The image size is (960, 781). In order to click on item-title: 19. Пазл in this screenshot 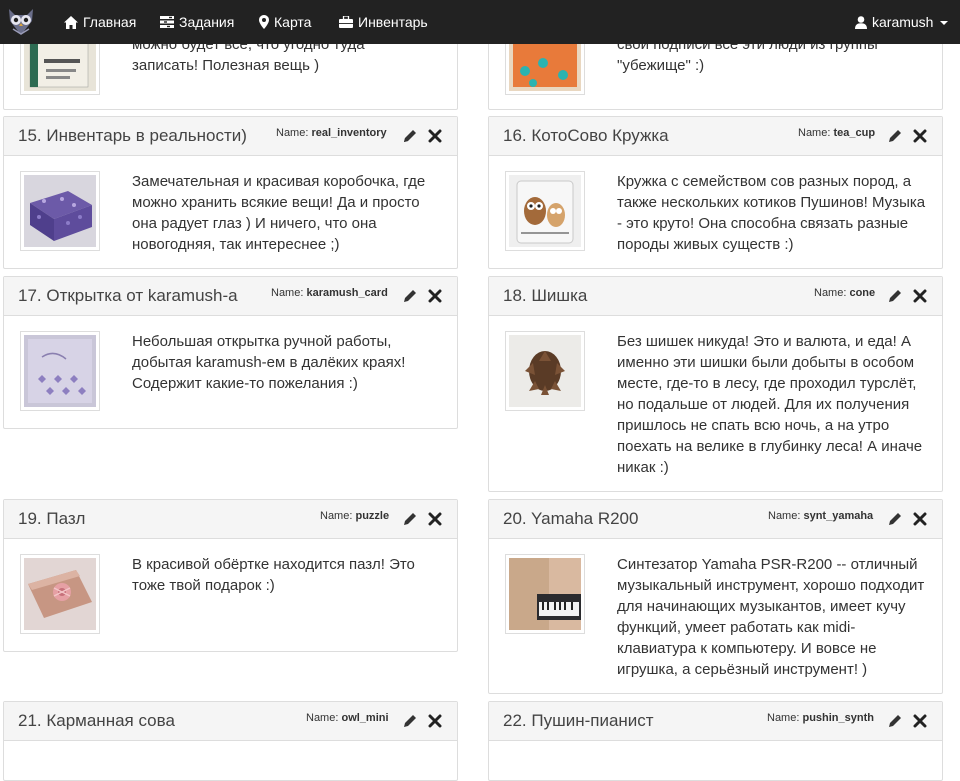, I will do `click(52, 518)`.